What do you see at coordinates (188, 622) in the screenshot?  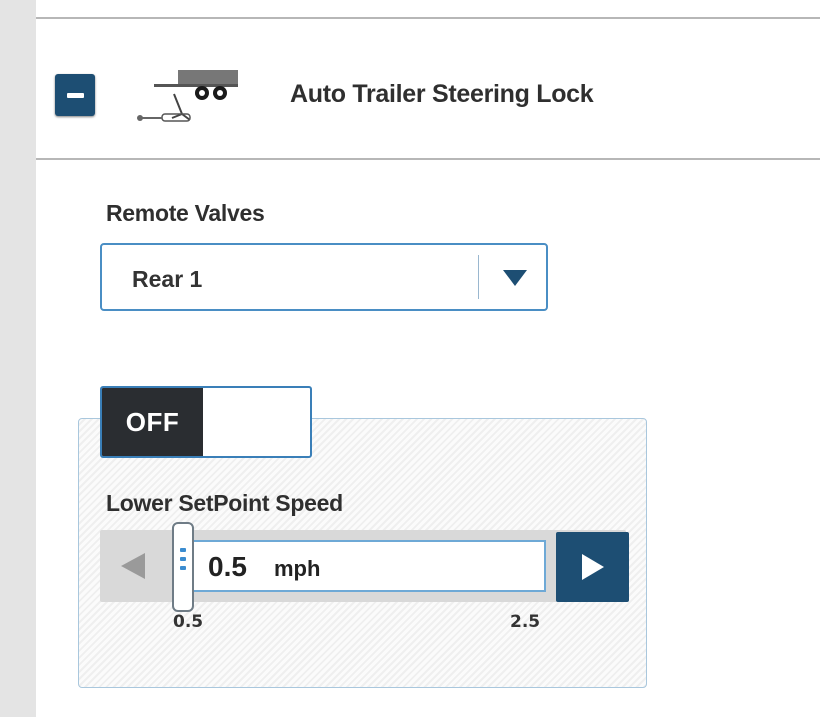 I see `slider-min-label: 0.5` at bounding box center [188, 622].